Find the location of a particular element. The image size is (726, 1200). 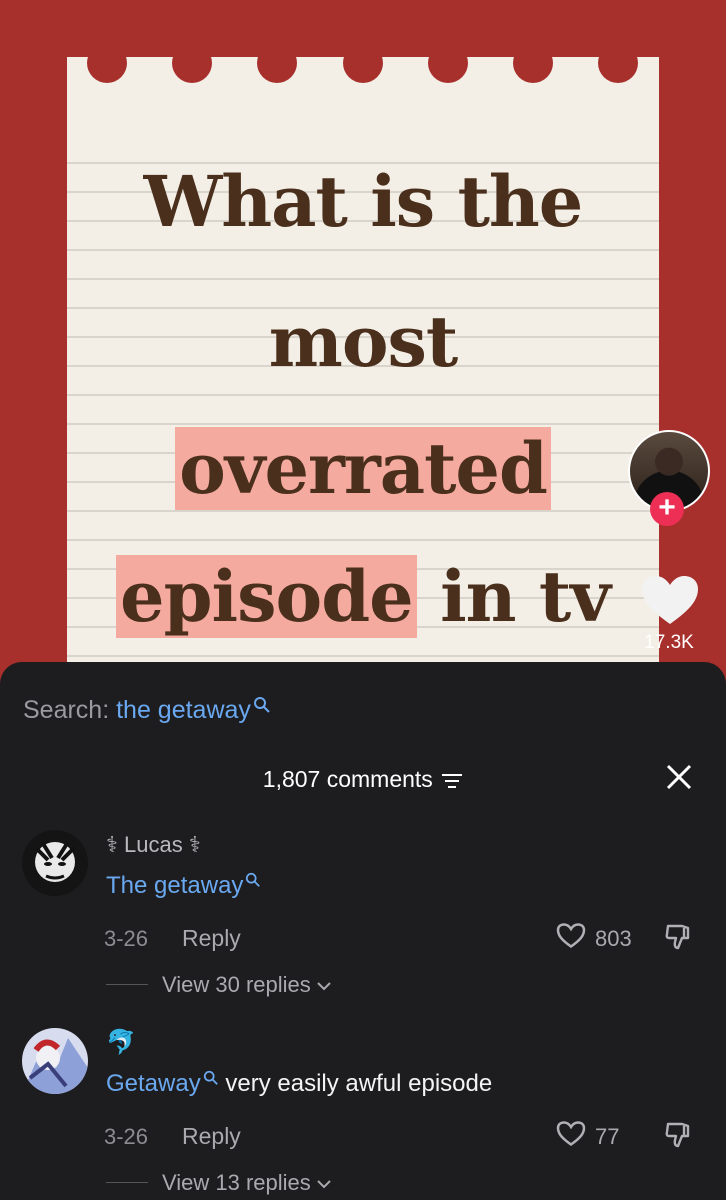

comment-count: 1,807 comments is located at coordinates (347, 779).